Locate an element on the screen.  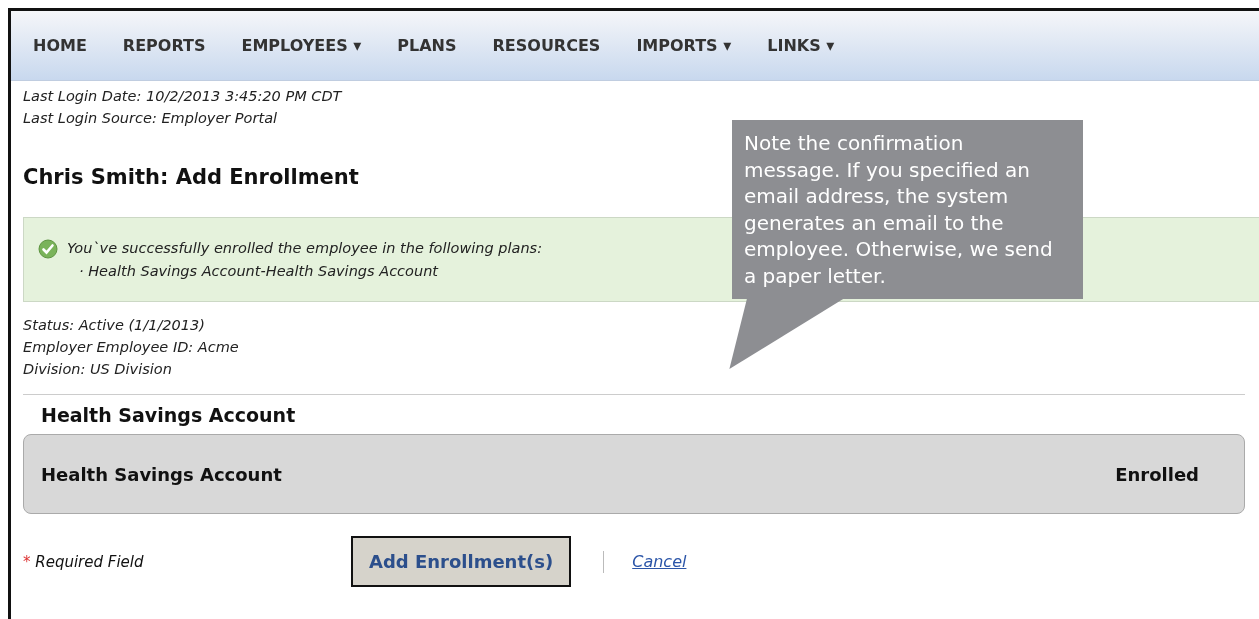
login-info: Last Login Source: Employer Portal is located at coordinates (151, 118).